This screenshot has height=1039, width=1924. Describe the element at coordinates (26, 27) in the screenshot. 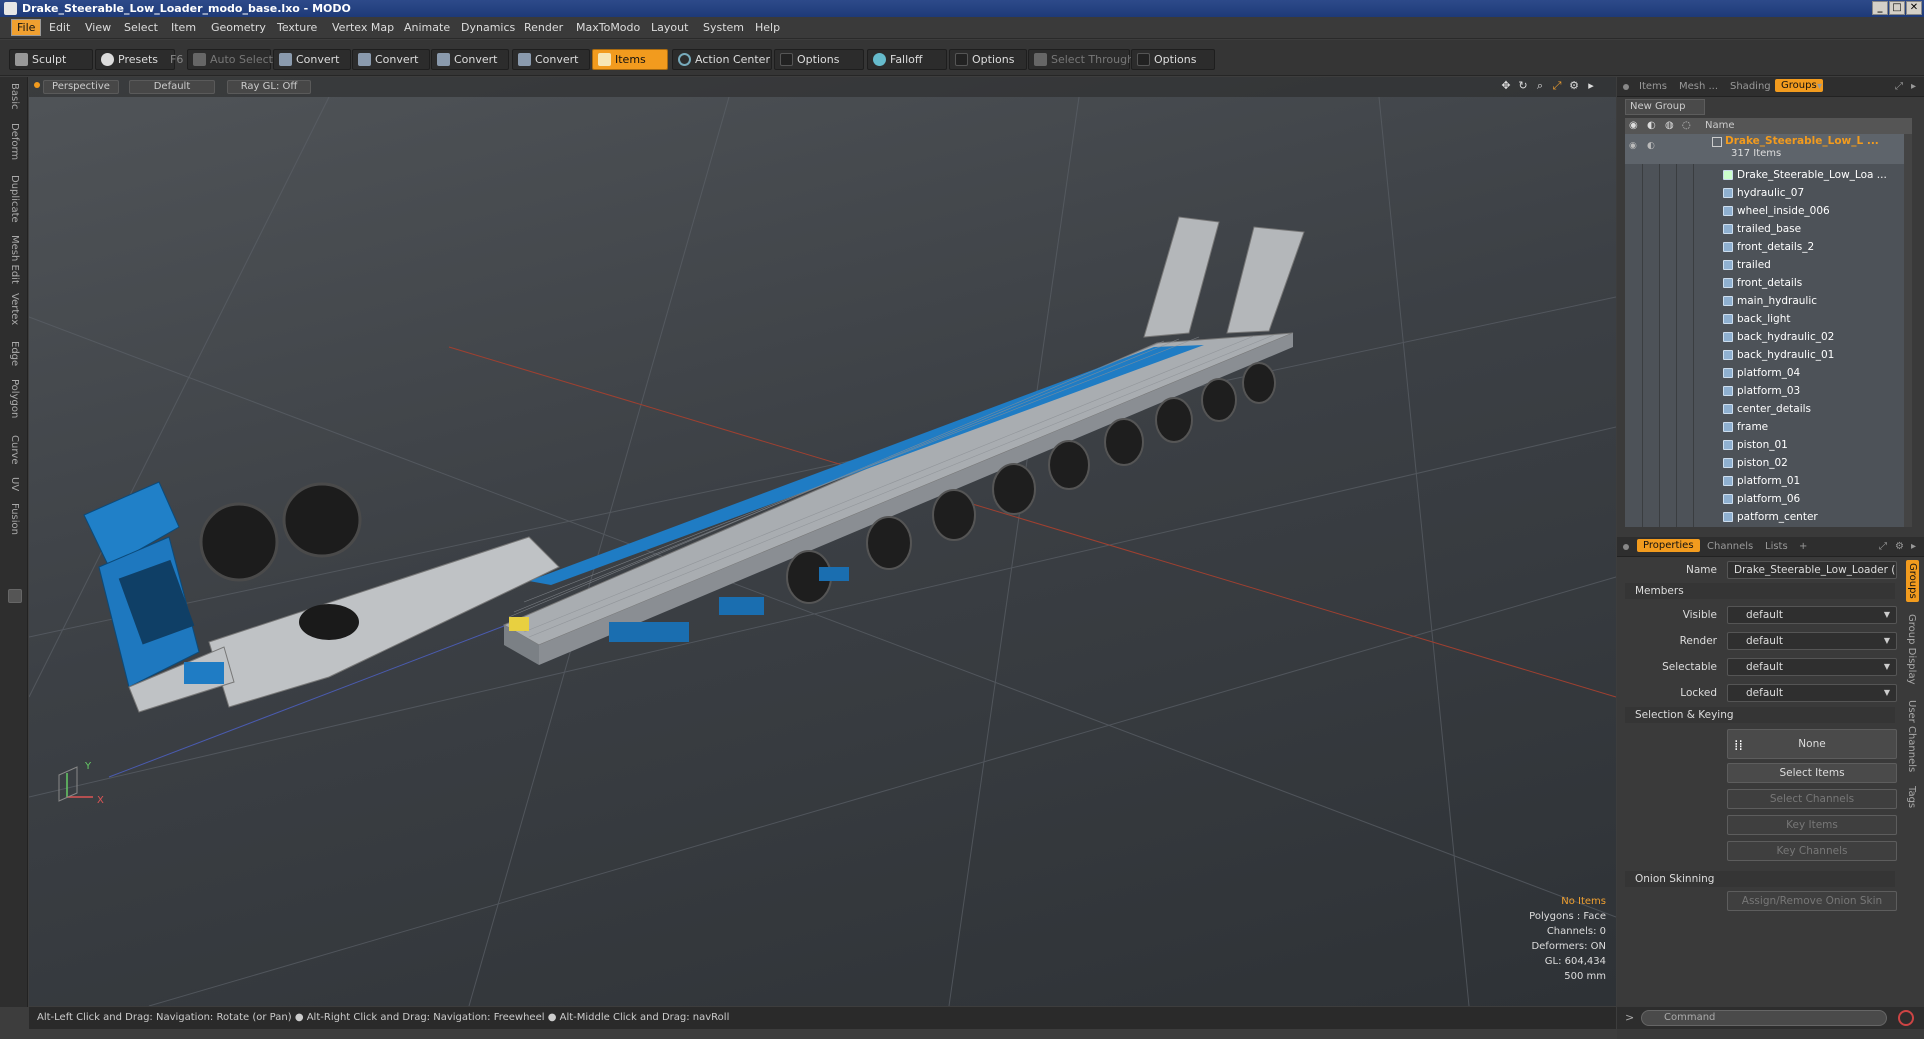

I see `menu-file: File` at that location.